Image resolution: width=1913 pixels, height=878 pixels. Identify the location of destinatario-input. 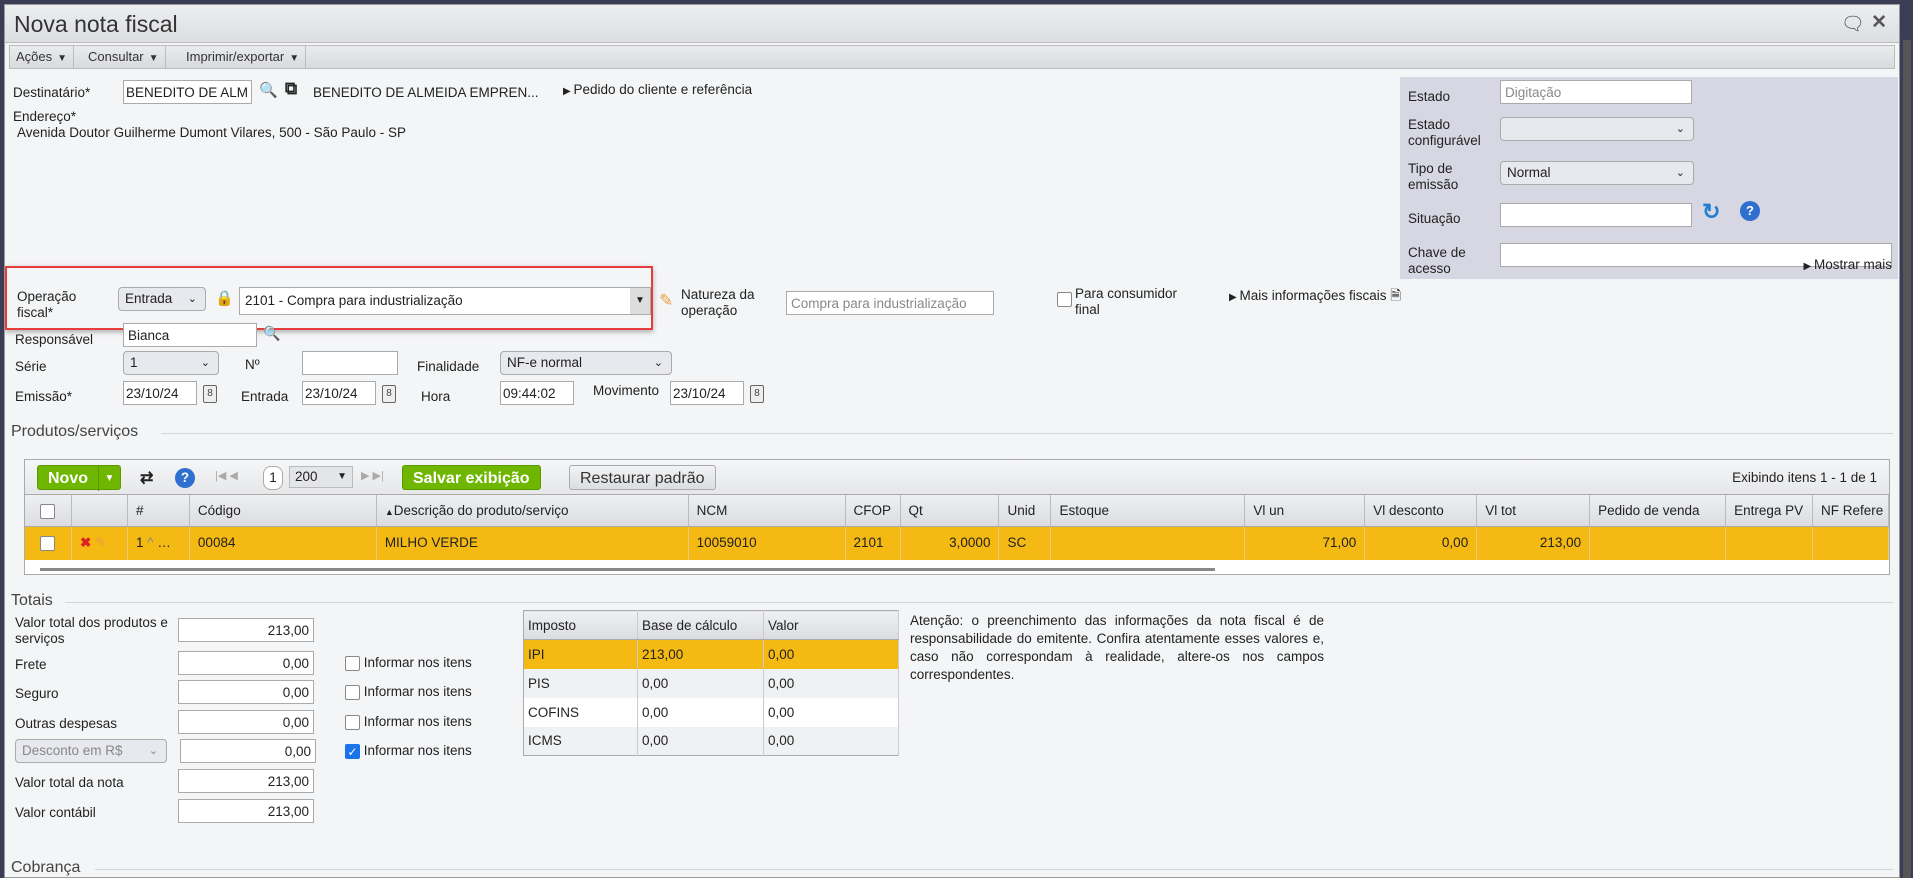
(187, 92).